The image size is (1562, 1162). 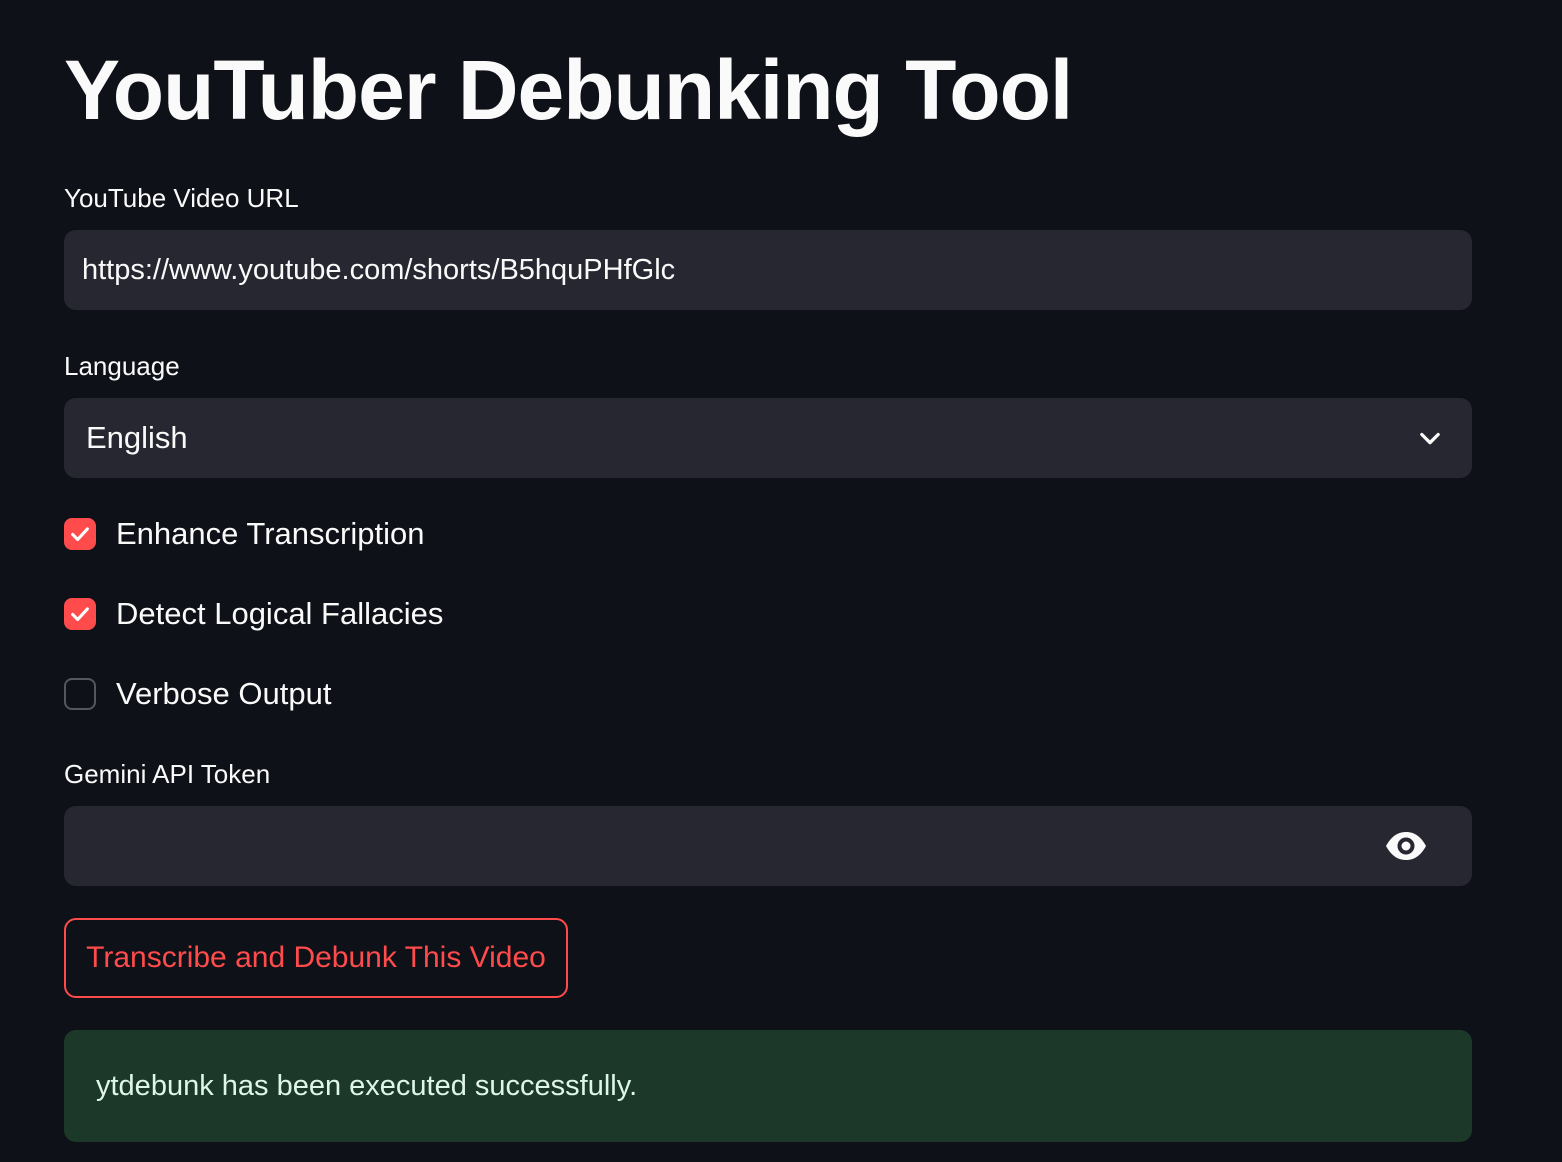 I want to click on url-label: YouTube Video URL, so click(x=181, y=198).